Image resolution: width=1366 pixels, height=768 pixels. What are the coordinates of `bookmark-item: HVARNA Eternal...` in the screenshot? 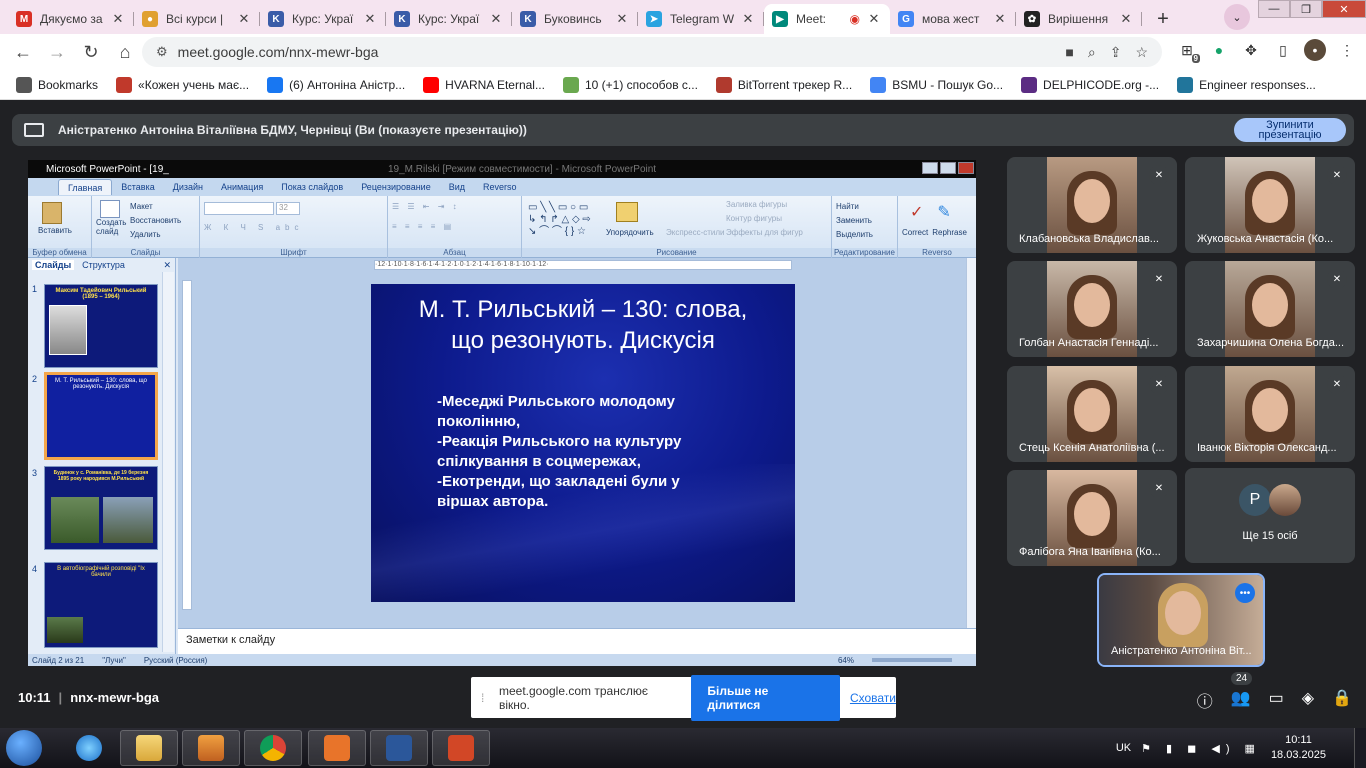 It's located at (484, 84).